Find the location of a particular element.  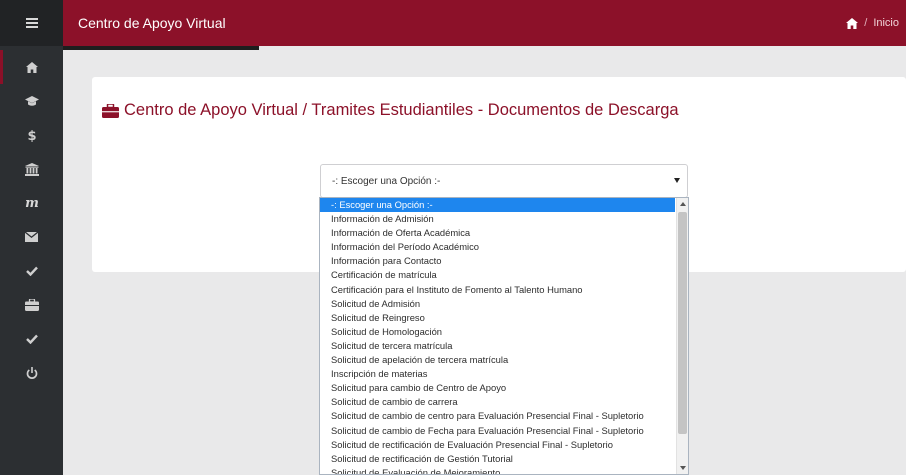

envelope-icon is located at coordinates (31, 237).